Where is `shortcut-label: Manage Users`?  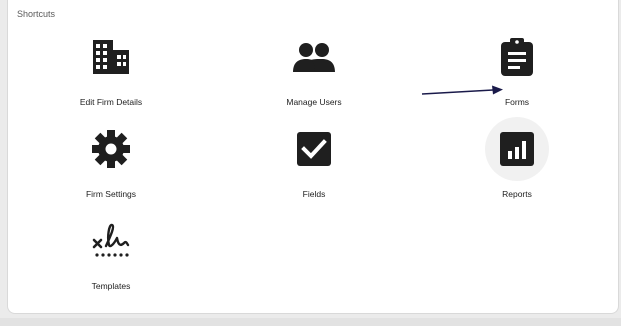
shortcut-label: Manage Users is located at coordinates (314, 102).